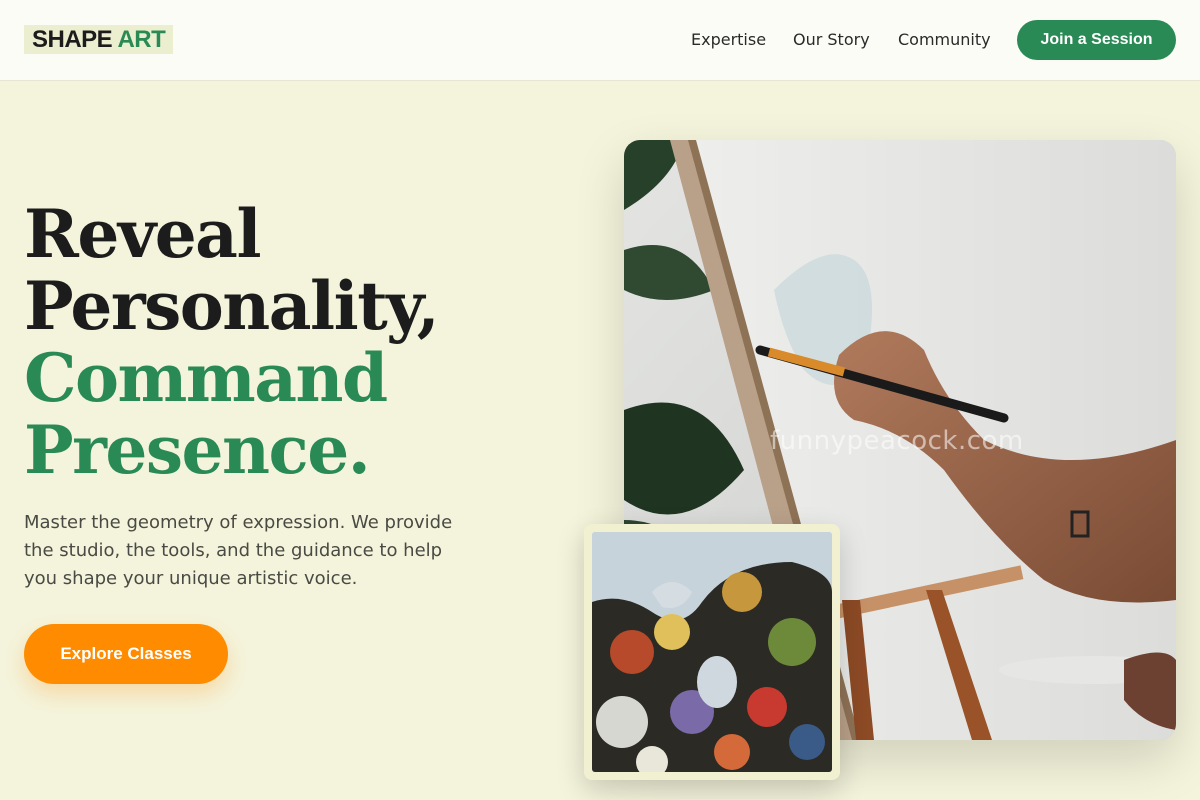 The width and height of the screenshot is (1200, 800). What do you see at coordinates (141, 39) in the screenshot?
I see `logo-text-accent: ART` at bounding box center [141, 39].